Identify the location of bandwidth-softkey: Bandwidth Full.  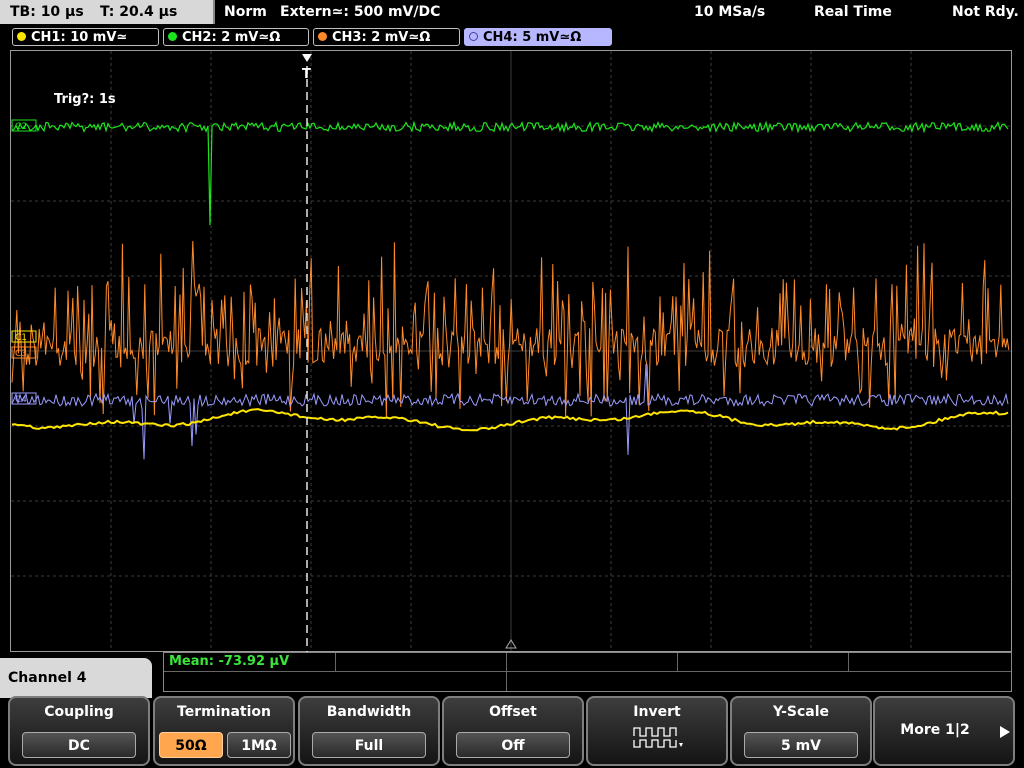
(369, 731).